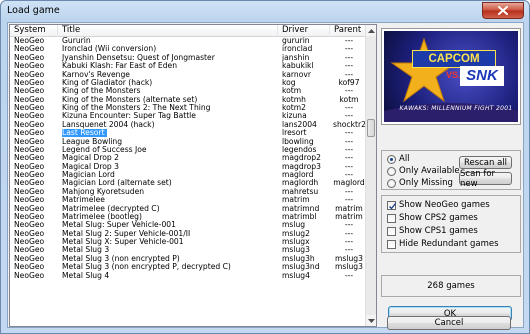 The image size is (530, 334). What do you see at coordinates (292, 91) in the screenshot?
I see `cell-driver: kotm` at bounding box center [292, 91].